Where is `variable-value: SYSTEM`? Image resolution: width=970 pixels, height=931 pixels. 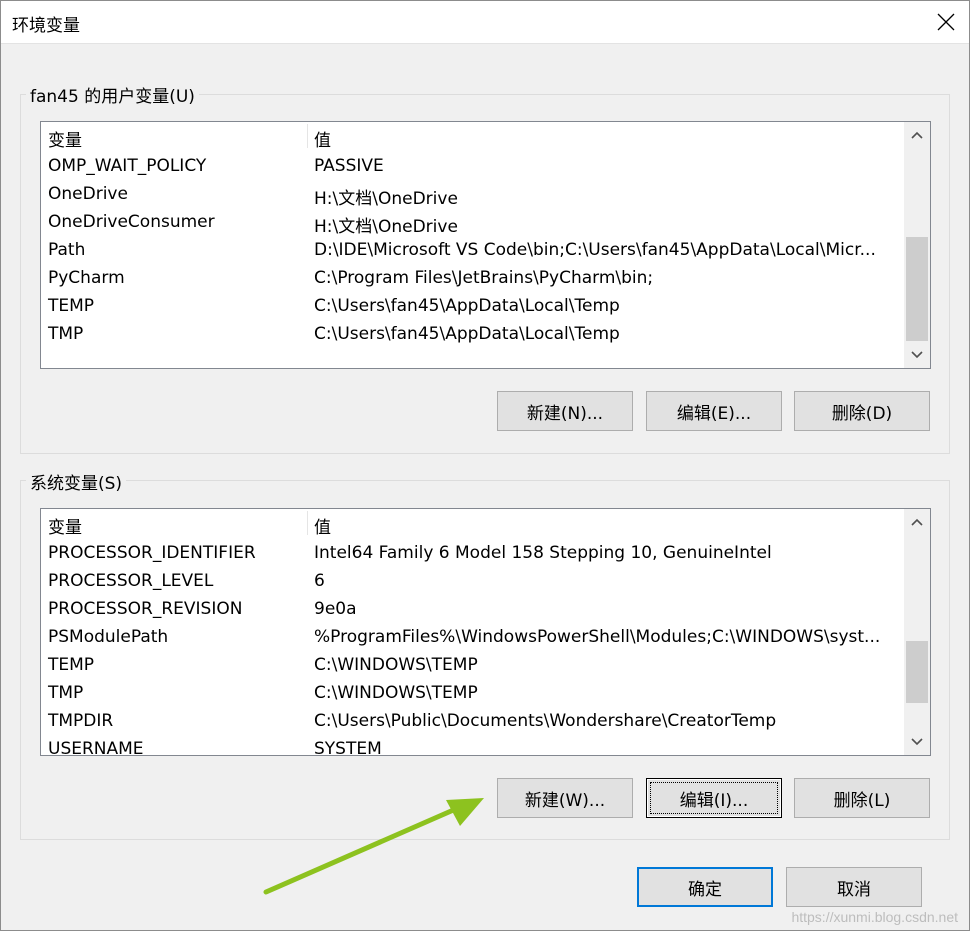
variable-value: SYSTEM is located at coordinates (348, 747).